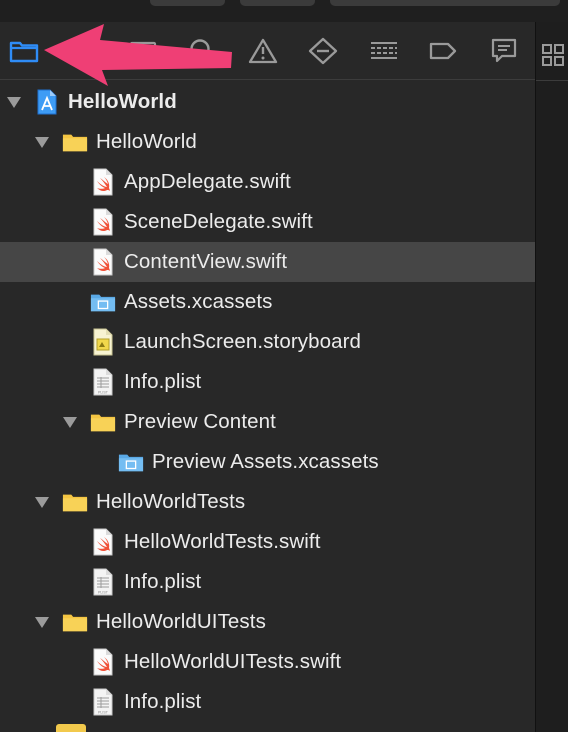  What do you see at coordinates (263, 51) in the screenshot?
I see `issue-warning-icon` at bounding box center [263, 51].